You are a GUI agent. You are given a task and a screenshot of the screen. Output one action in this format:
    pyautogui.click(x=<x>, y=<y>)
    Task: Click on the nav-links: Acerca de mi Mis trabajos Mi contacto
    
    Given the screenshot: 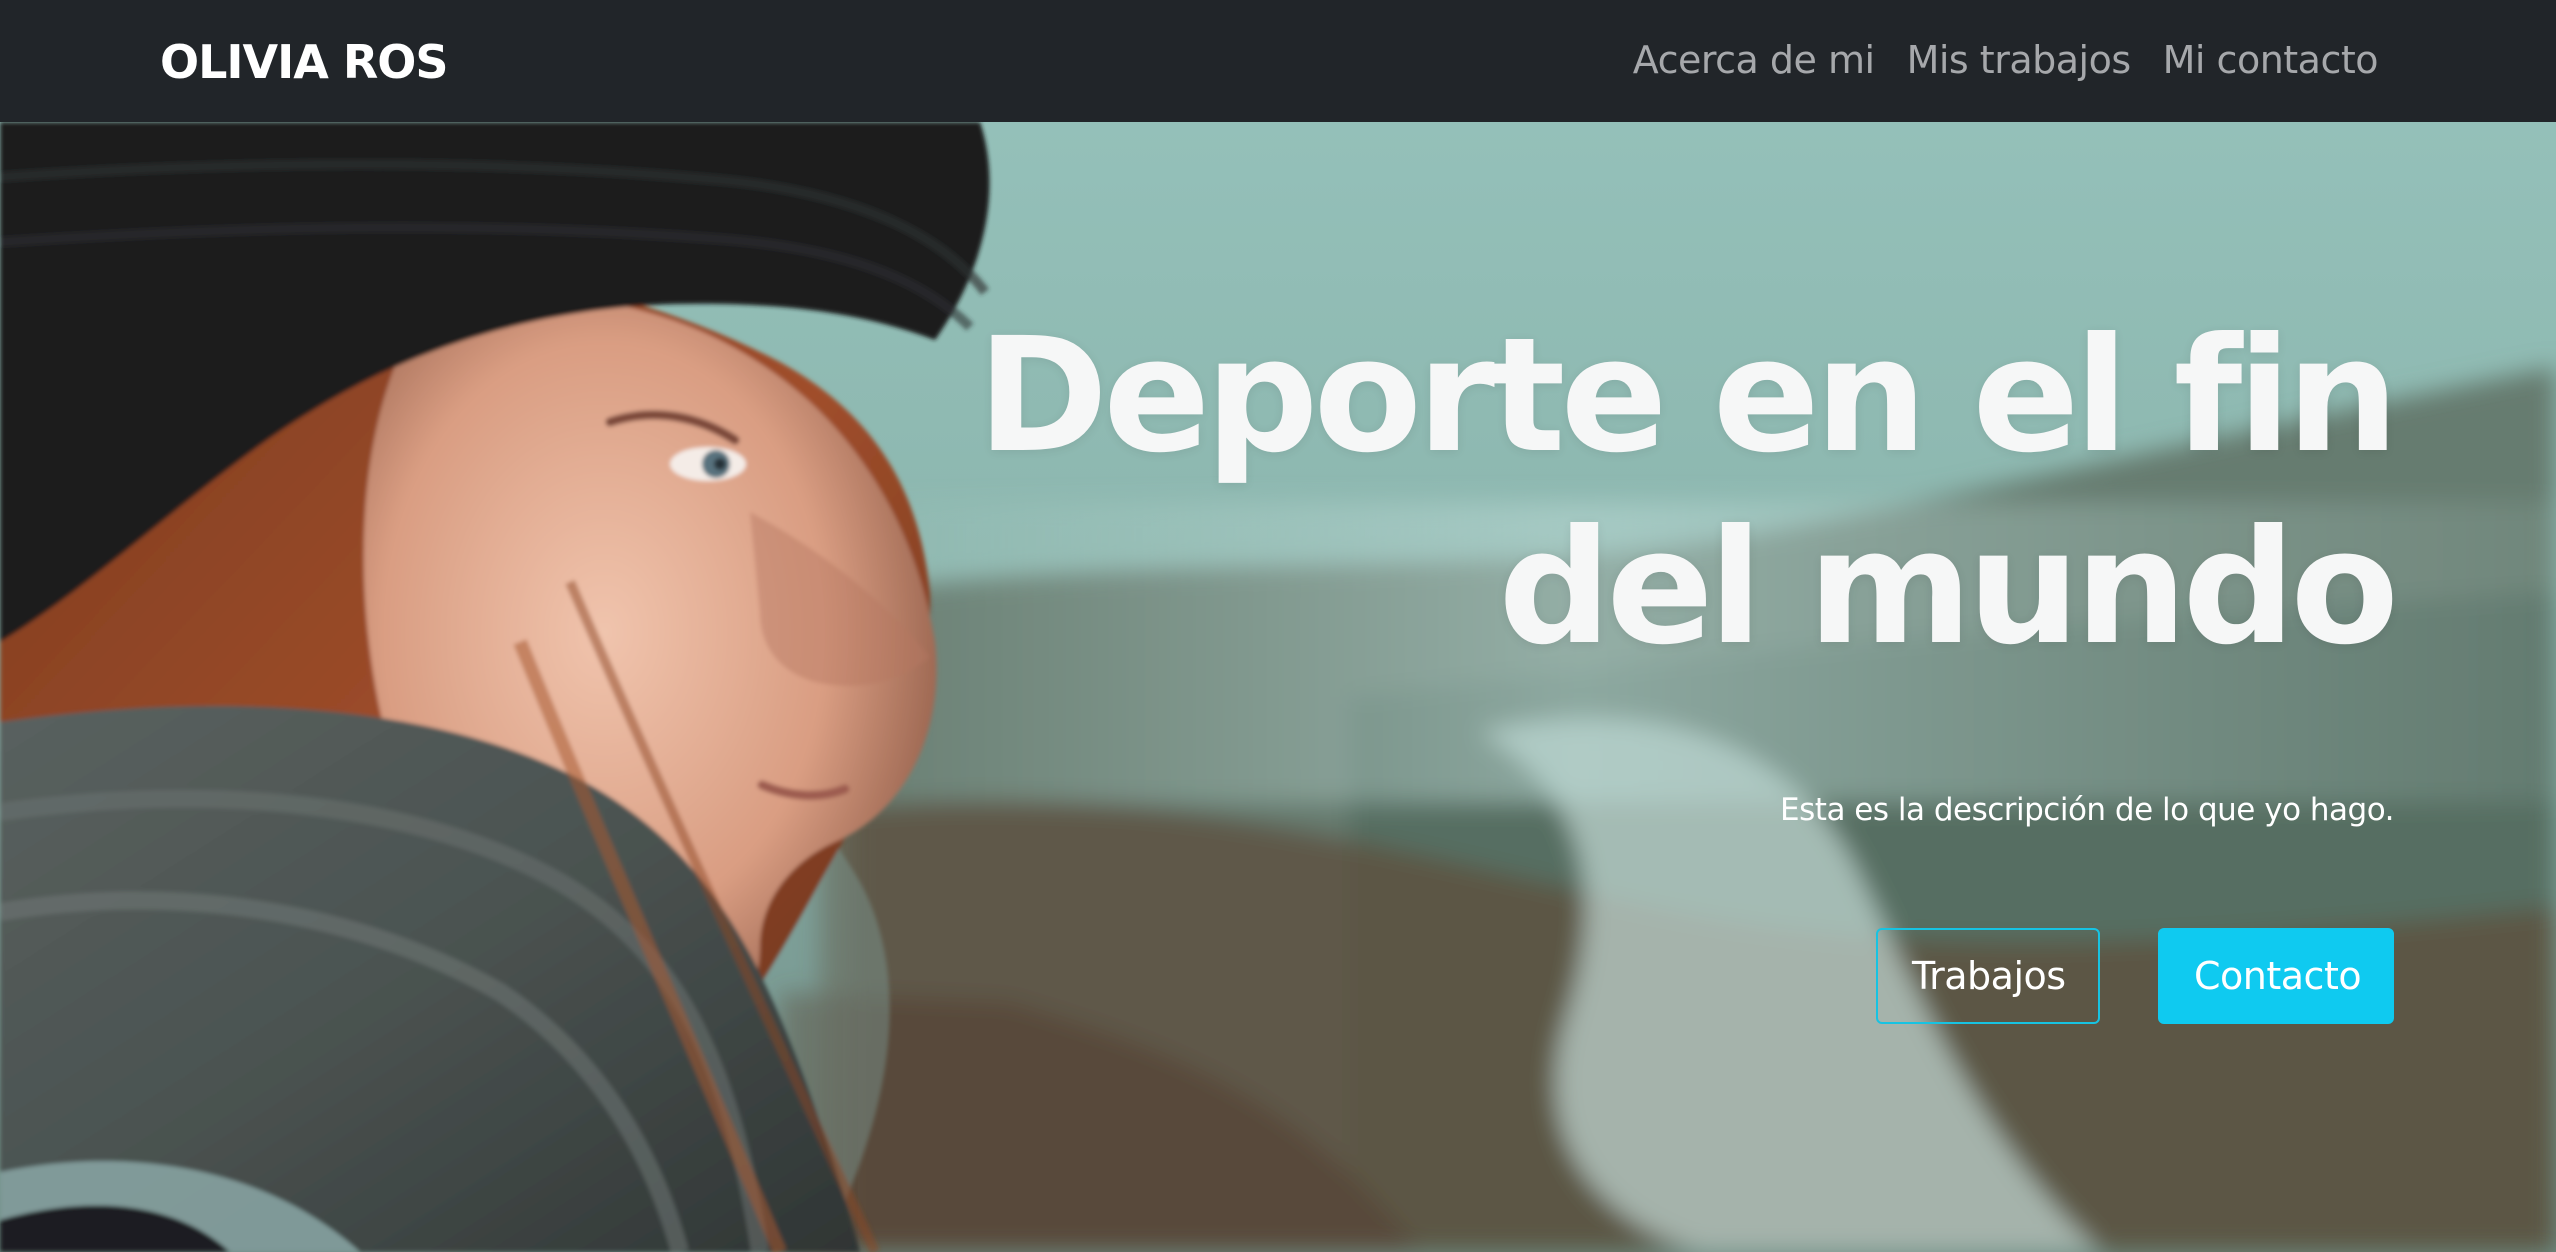 What is the action you would take?
    pyautogui.click(x=2006, y=60)
    